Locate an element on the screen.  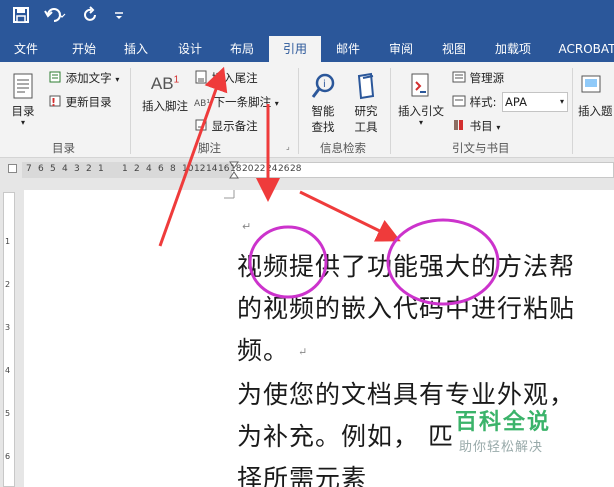
doc-line: 频。 ↵ is located at coordinates (425, 352).